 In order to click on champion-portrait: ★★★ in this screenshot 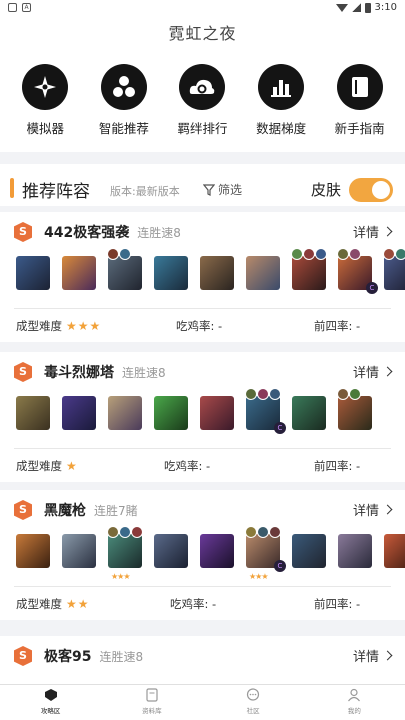, I will do `click(125, 553)`.